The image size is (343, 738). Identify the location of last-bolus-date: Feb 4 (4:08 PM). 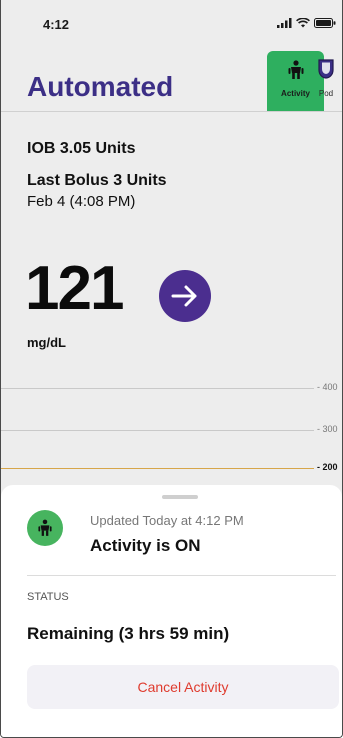
(81, 201).